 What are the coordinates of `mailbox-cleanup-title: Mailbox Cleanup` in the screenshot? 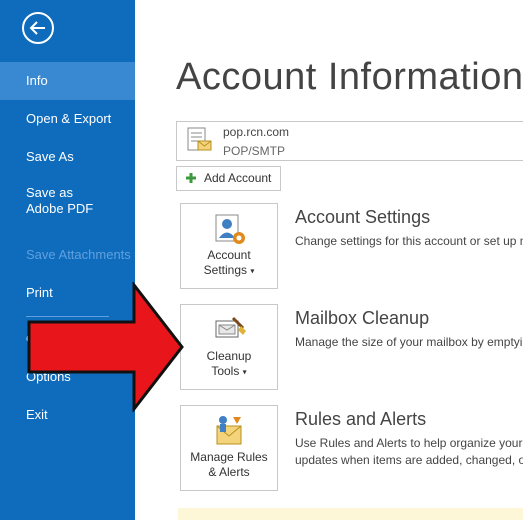 It's located at (362, 318).